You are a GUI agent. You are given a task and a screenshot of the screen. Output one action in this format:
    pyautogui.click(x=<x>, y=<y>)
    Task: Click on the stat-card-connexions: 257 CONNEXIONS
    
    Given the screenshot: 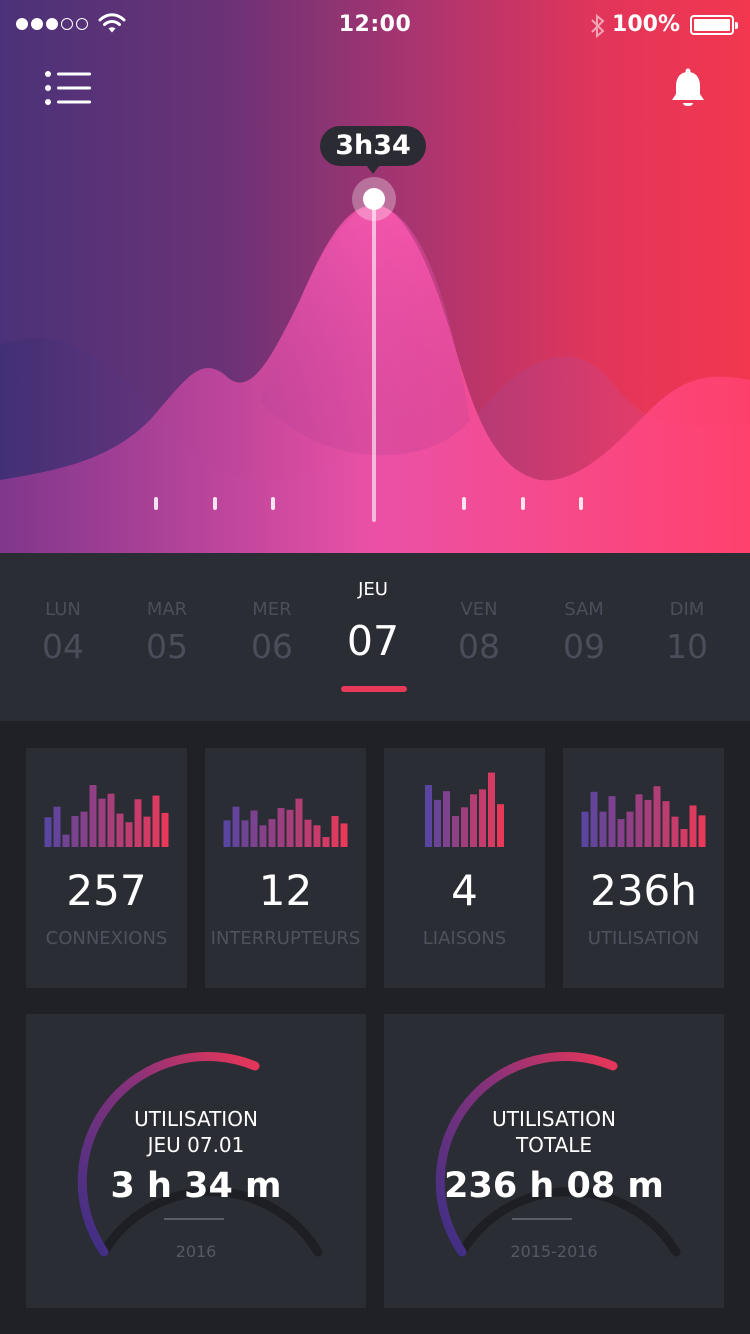 What is the action you would take?
    pyautogui.click(x=106, y=868)
    